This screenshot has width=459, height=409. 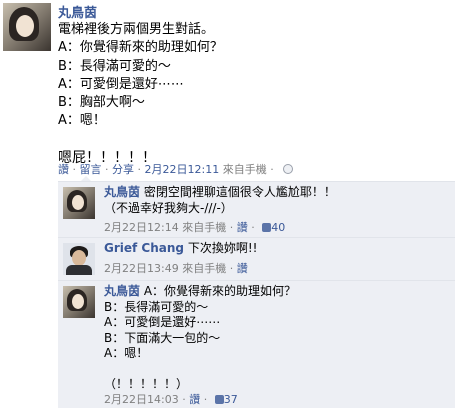 I want to click on comment-like-count: 37, so click(x=231, y=399).